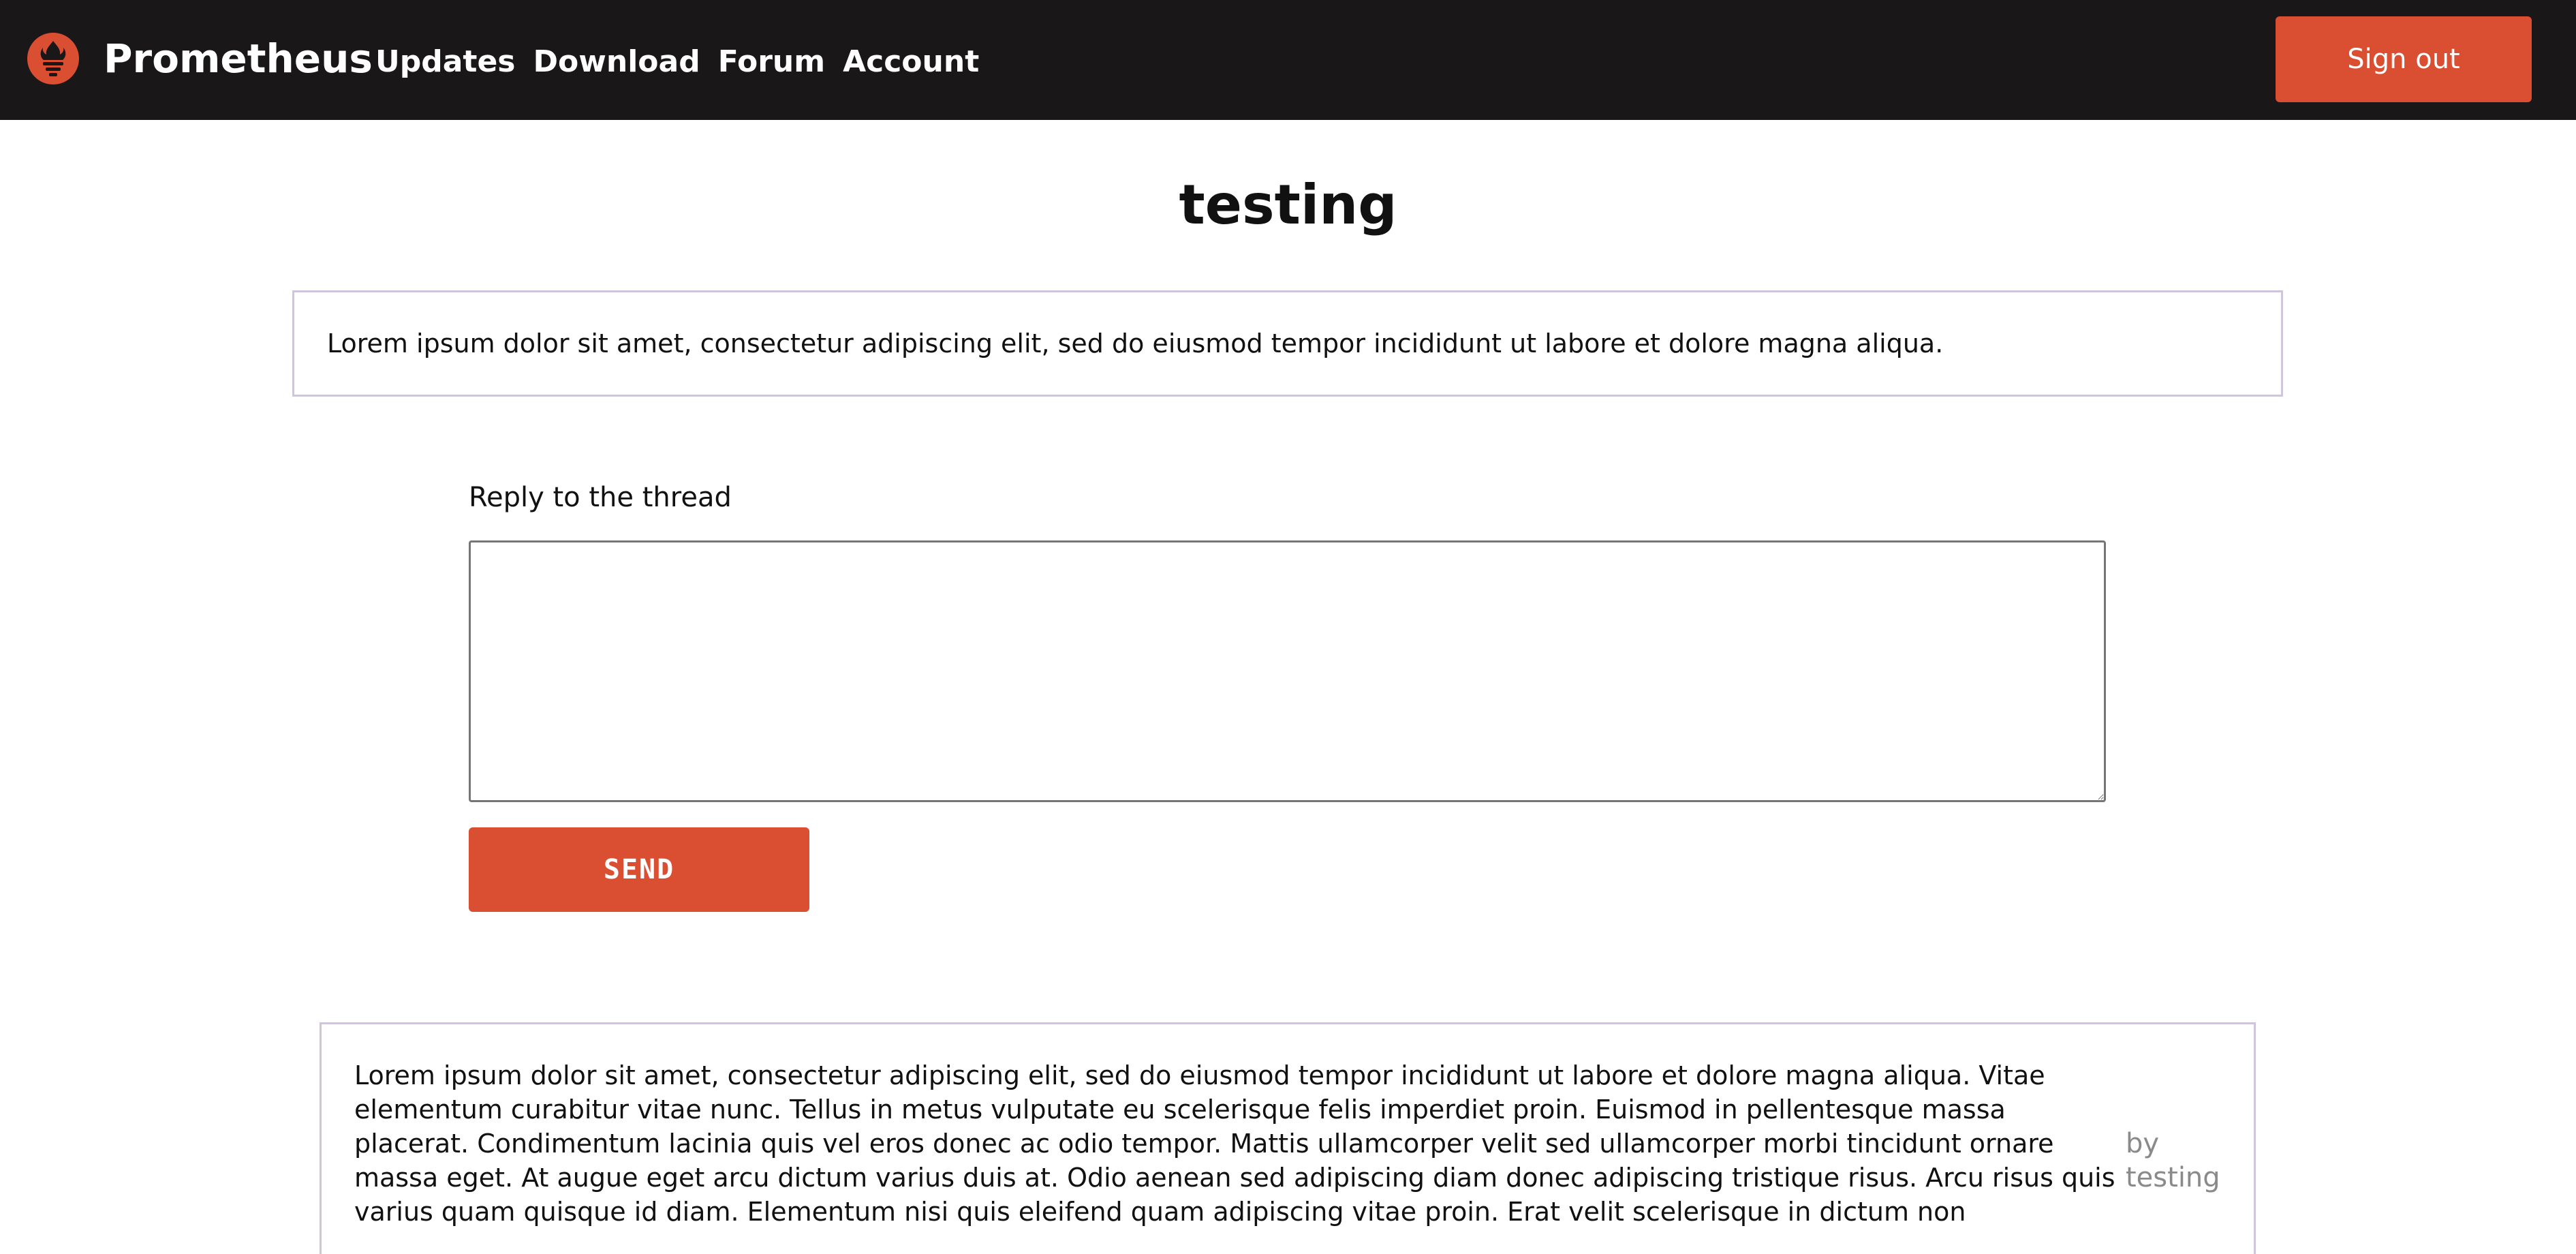  Describe the element at coordinates (1288, 204) in the screenshot. I see `thread-title: testing` at that location.